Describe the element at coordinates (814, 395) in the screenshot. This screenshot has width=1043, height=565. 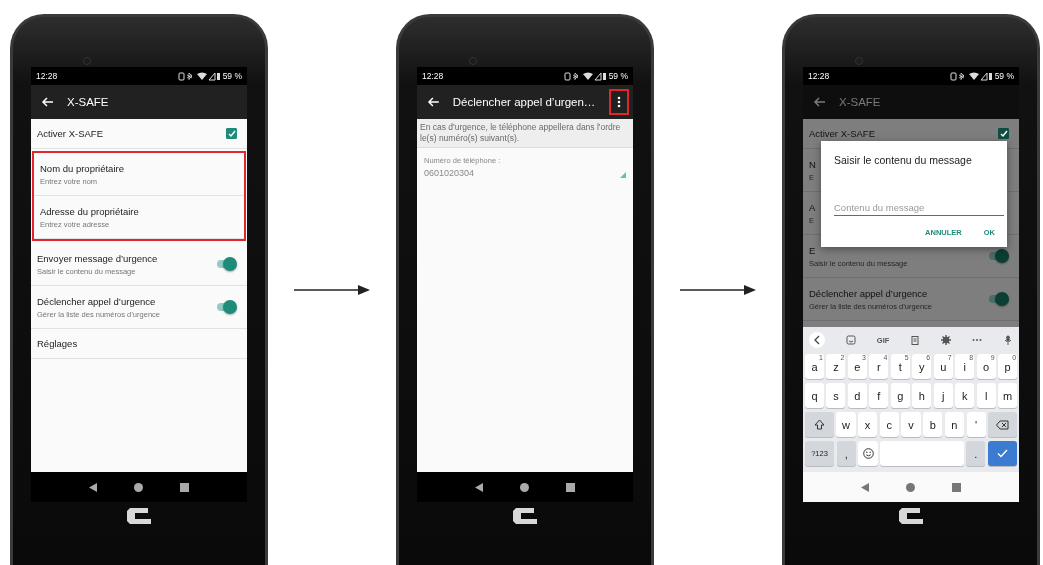
I see `keyboard-key: q` at that location.